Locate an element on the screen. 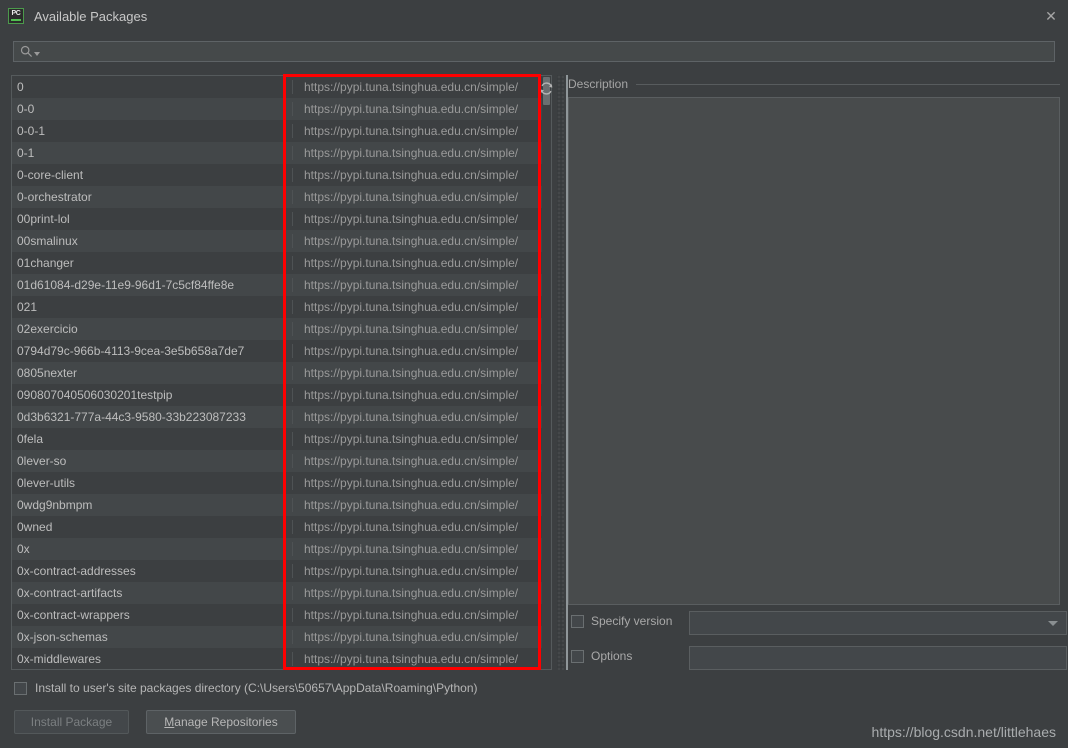 This screenshot has height=748, width=1068. splitter-grip-dots is located at coordinates (560, 372).